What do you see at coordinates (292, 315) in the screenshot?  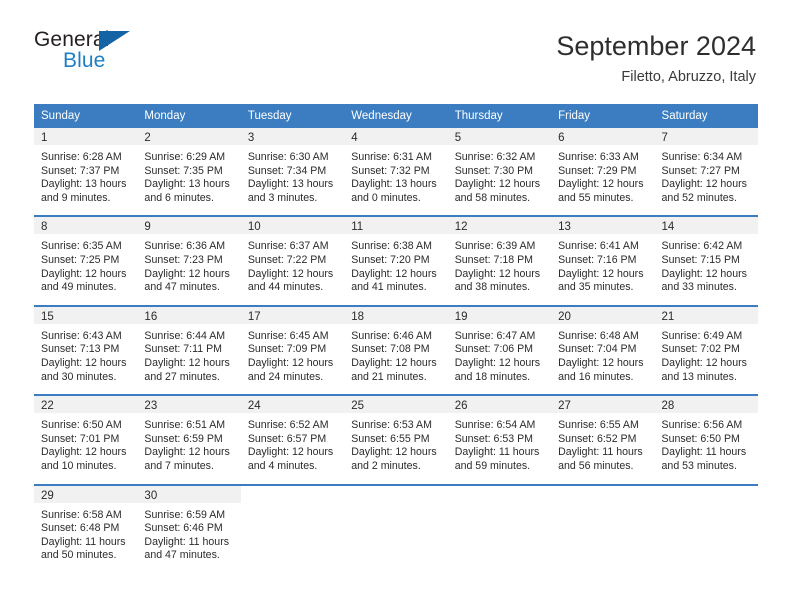 I see `day-number-band: 17` at bounding box center [292, 315].